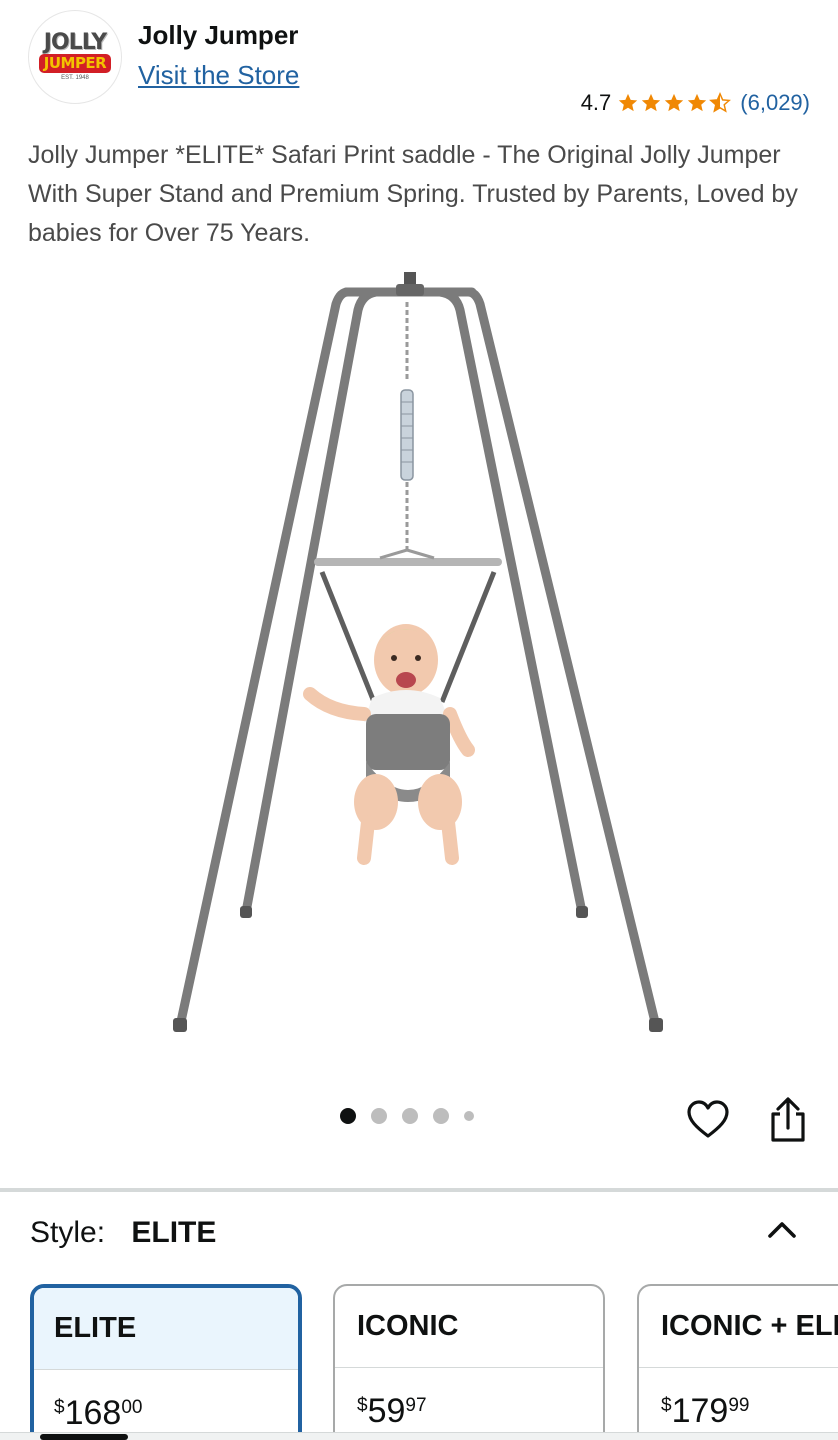 The height and width of the screenshot is (1440, 838). Describe the element at coordinates (386, 1411) in the screenshot. I see `price-dollars: 59` at that location.